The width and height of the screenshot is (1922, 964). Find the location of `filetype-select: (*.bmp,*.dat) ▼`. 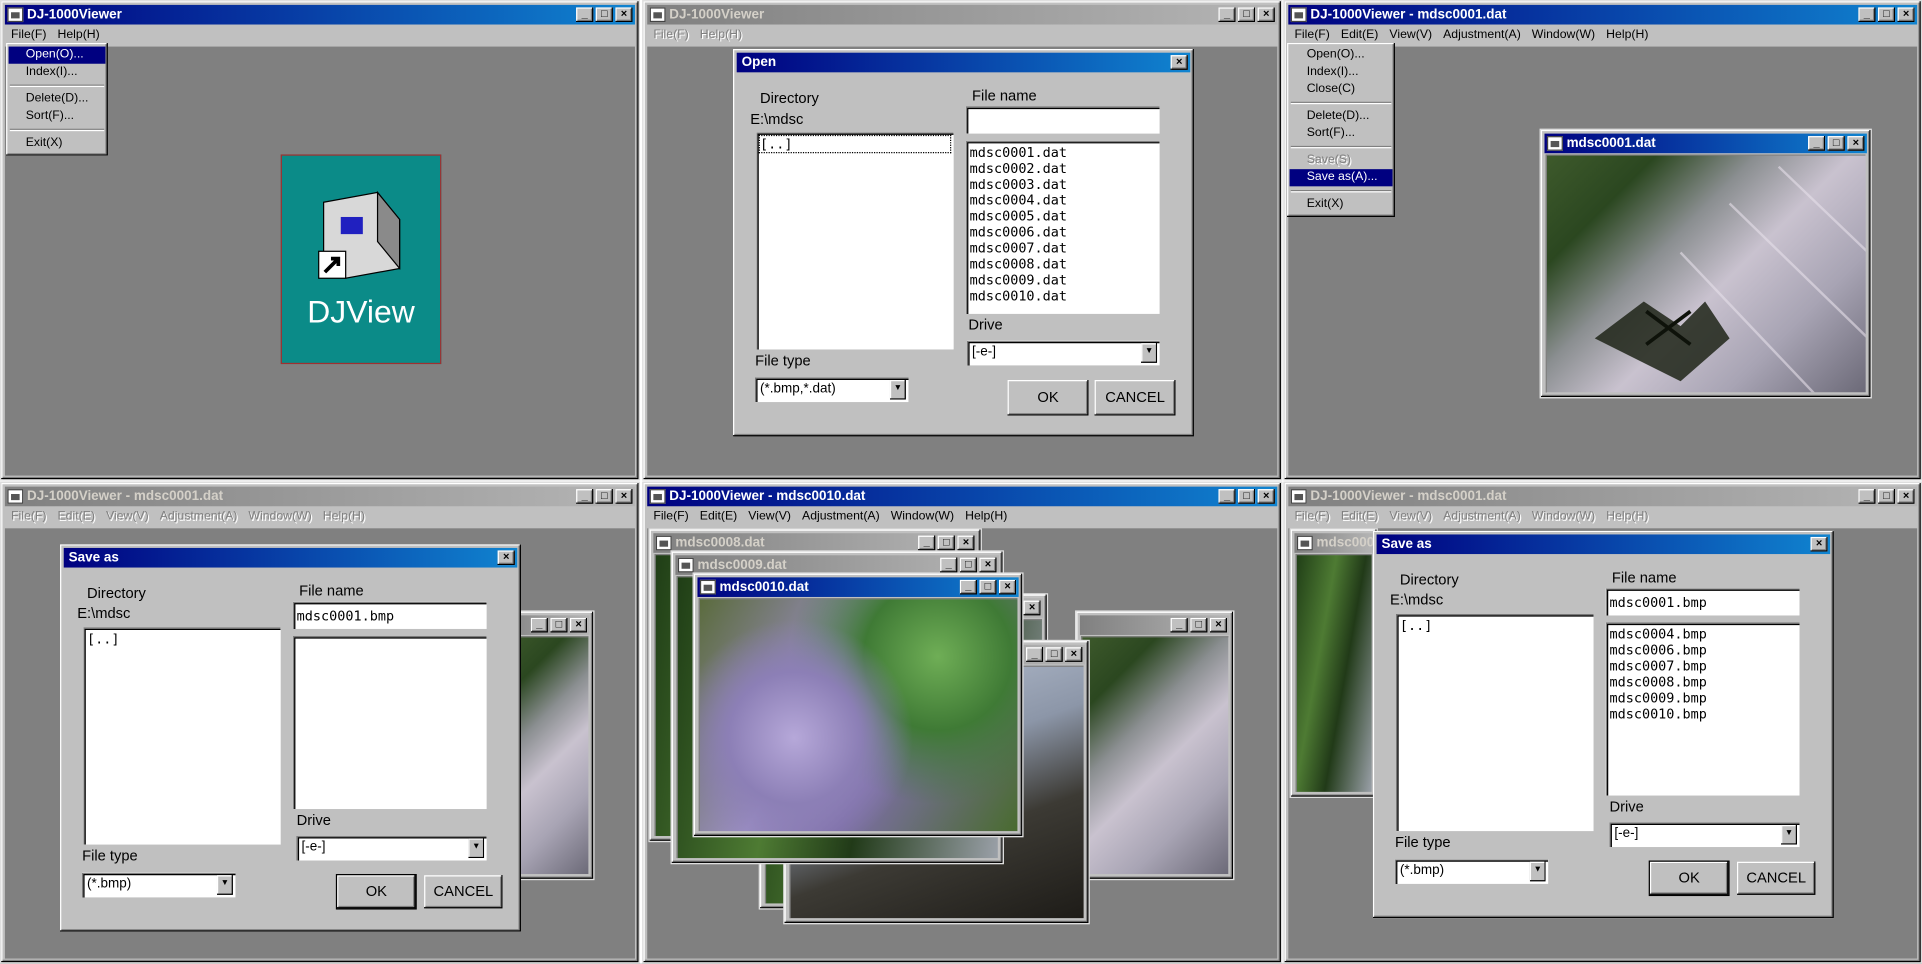

filetype-select: (*.bmp,*.dat) ▼ is located at coordinates (832, 390).